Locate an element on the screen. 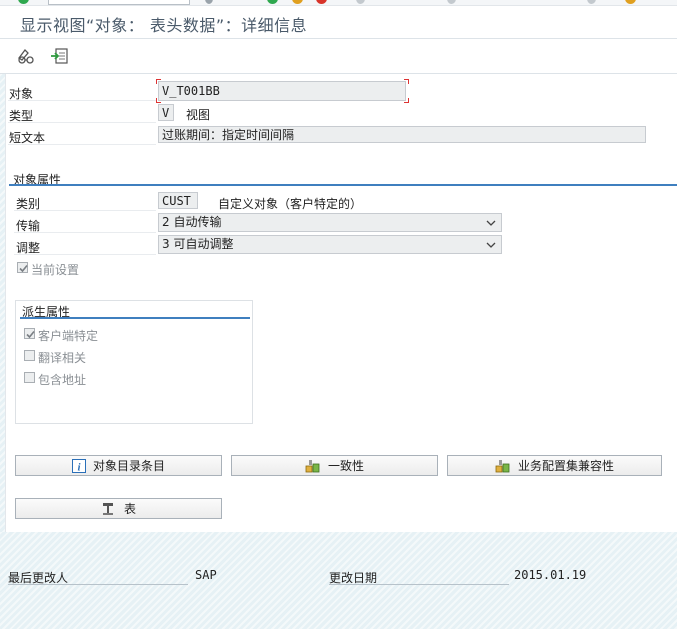  current-settings-label: 当前设置 is located at coordinates (55, 270).